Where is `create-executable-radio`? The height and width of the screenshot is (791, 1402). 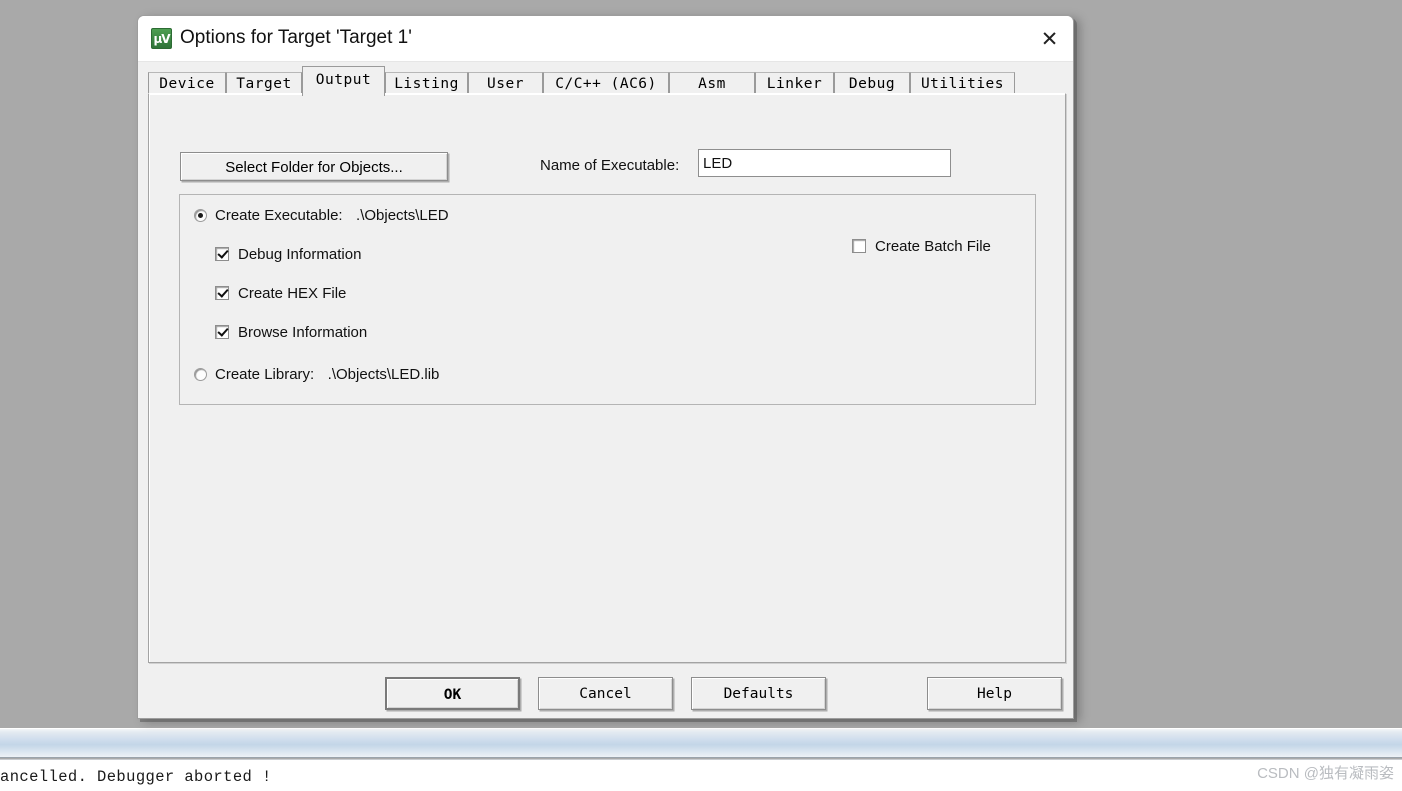
create-executable-radio is located at coordinates (200, 215).